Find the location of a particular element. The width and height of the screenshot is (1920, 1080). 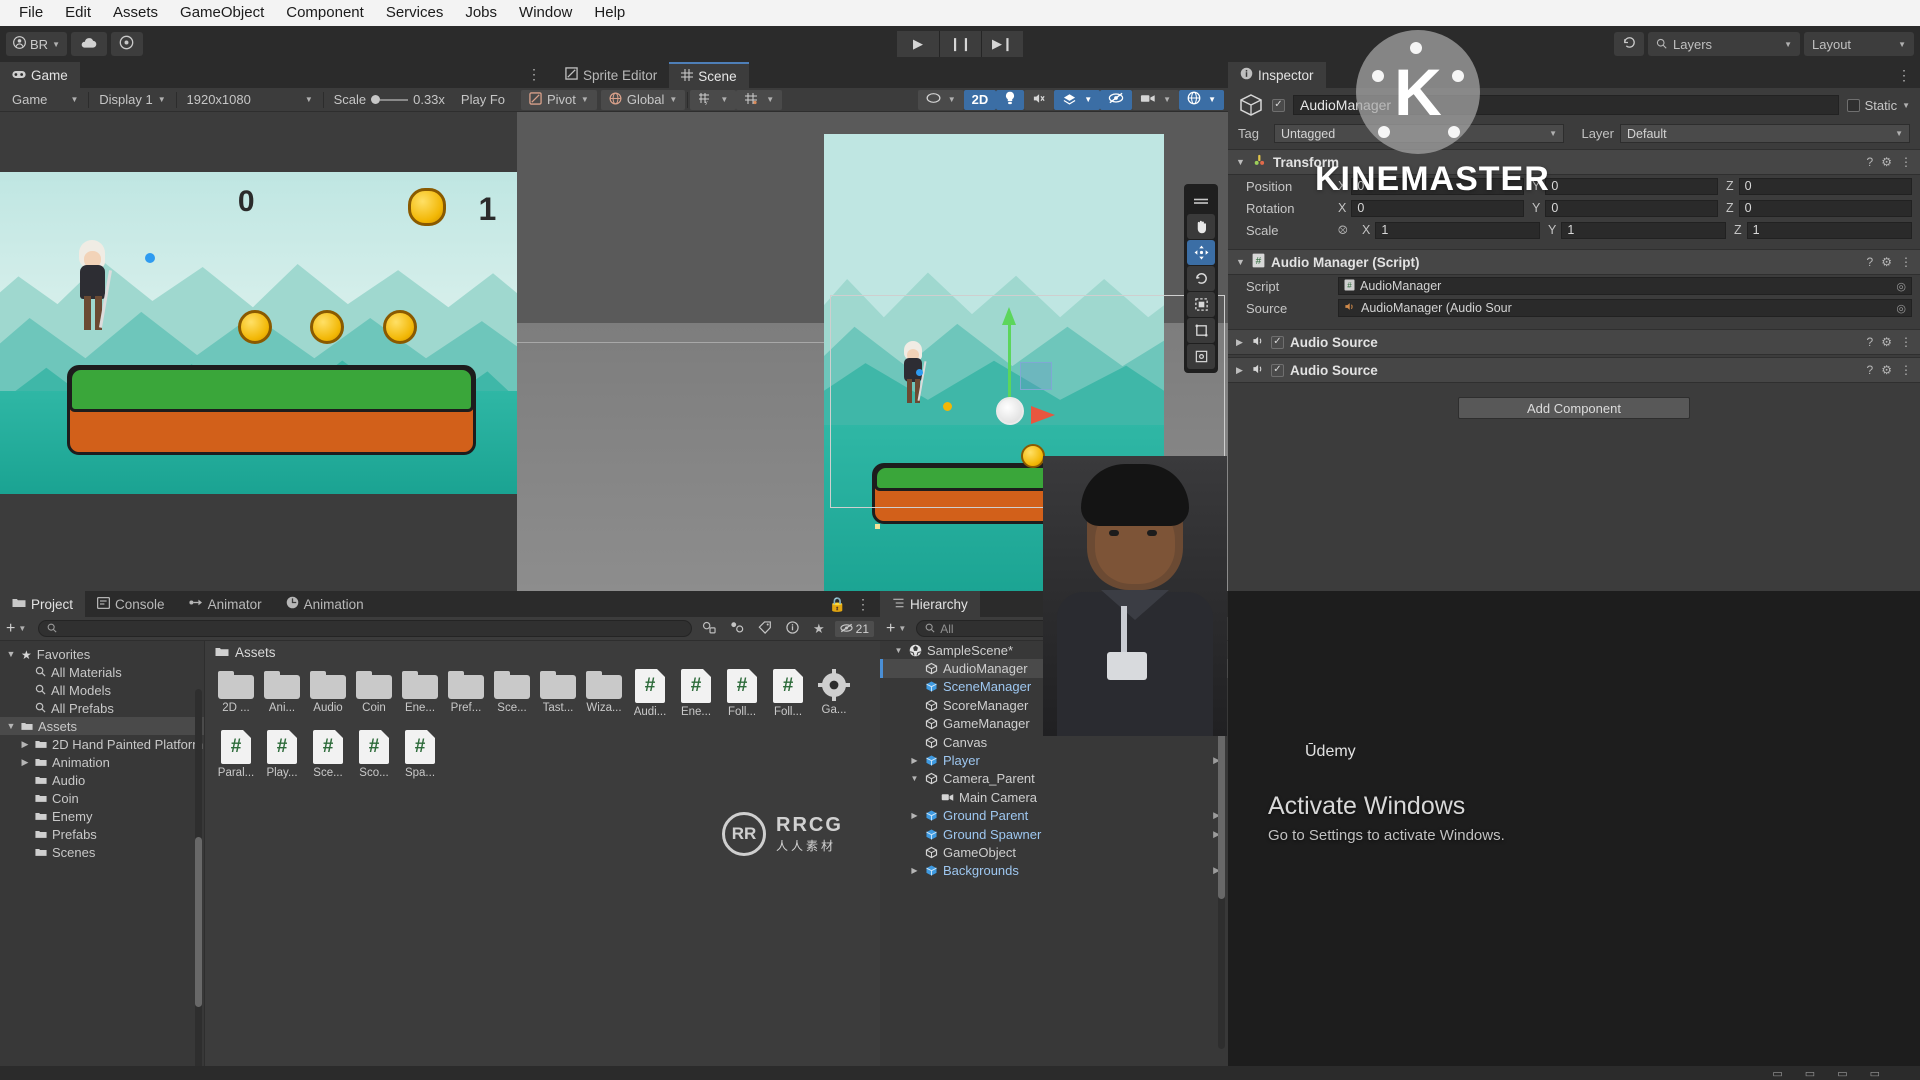

asset-cell: Audio is located at coordinates (328, 693).